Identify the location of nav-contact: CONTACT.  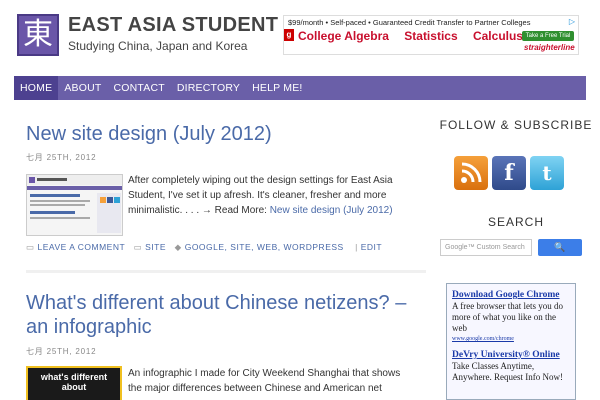
(138, 88).